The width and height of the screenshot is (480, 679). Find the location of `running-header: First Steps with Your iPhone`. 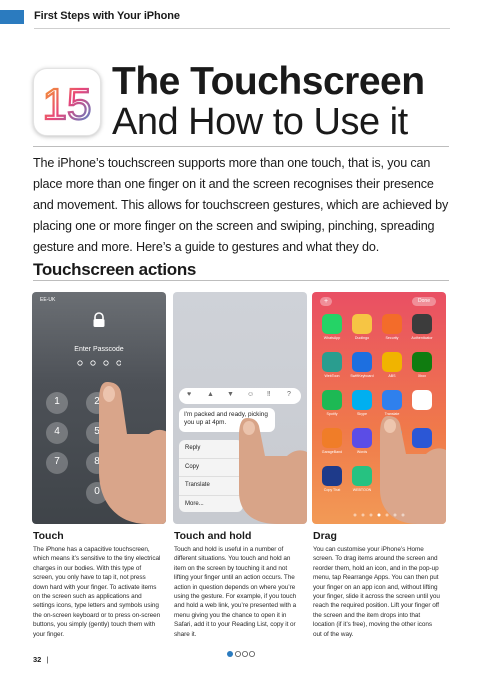

running-header: First Steps with Your iPhone is located at coordinates (240, 14).